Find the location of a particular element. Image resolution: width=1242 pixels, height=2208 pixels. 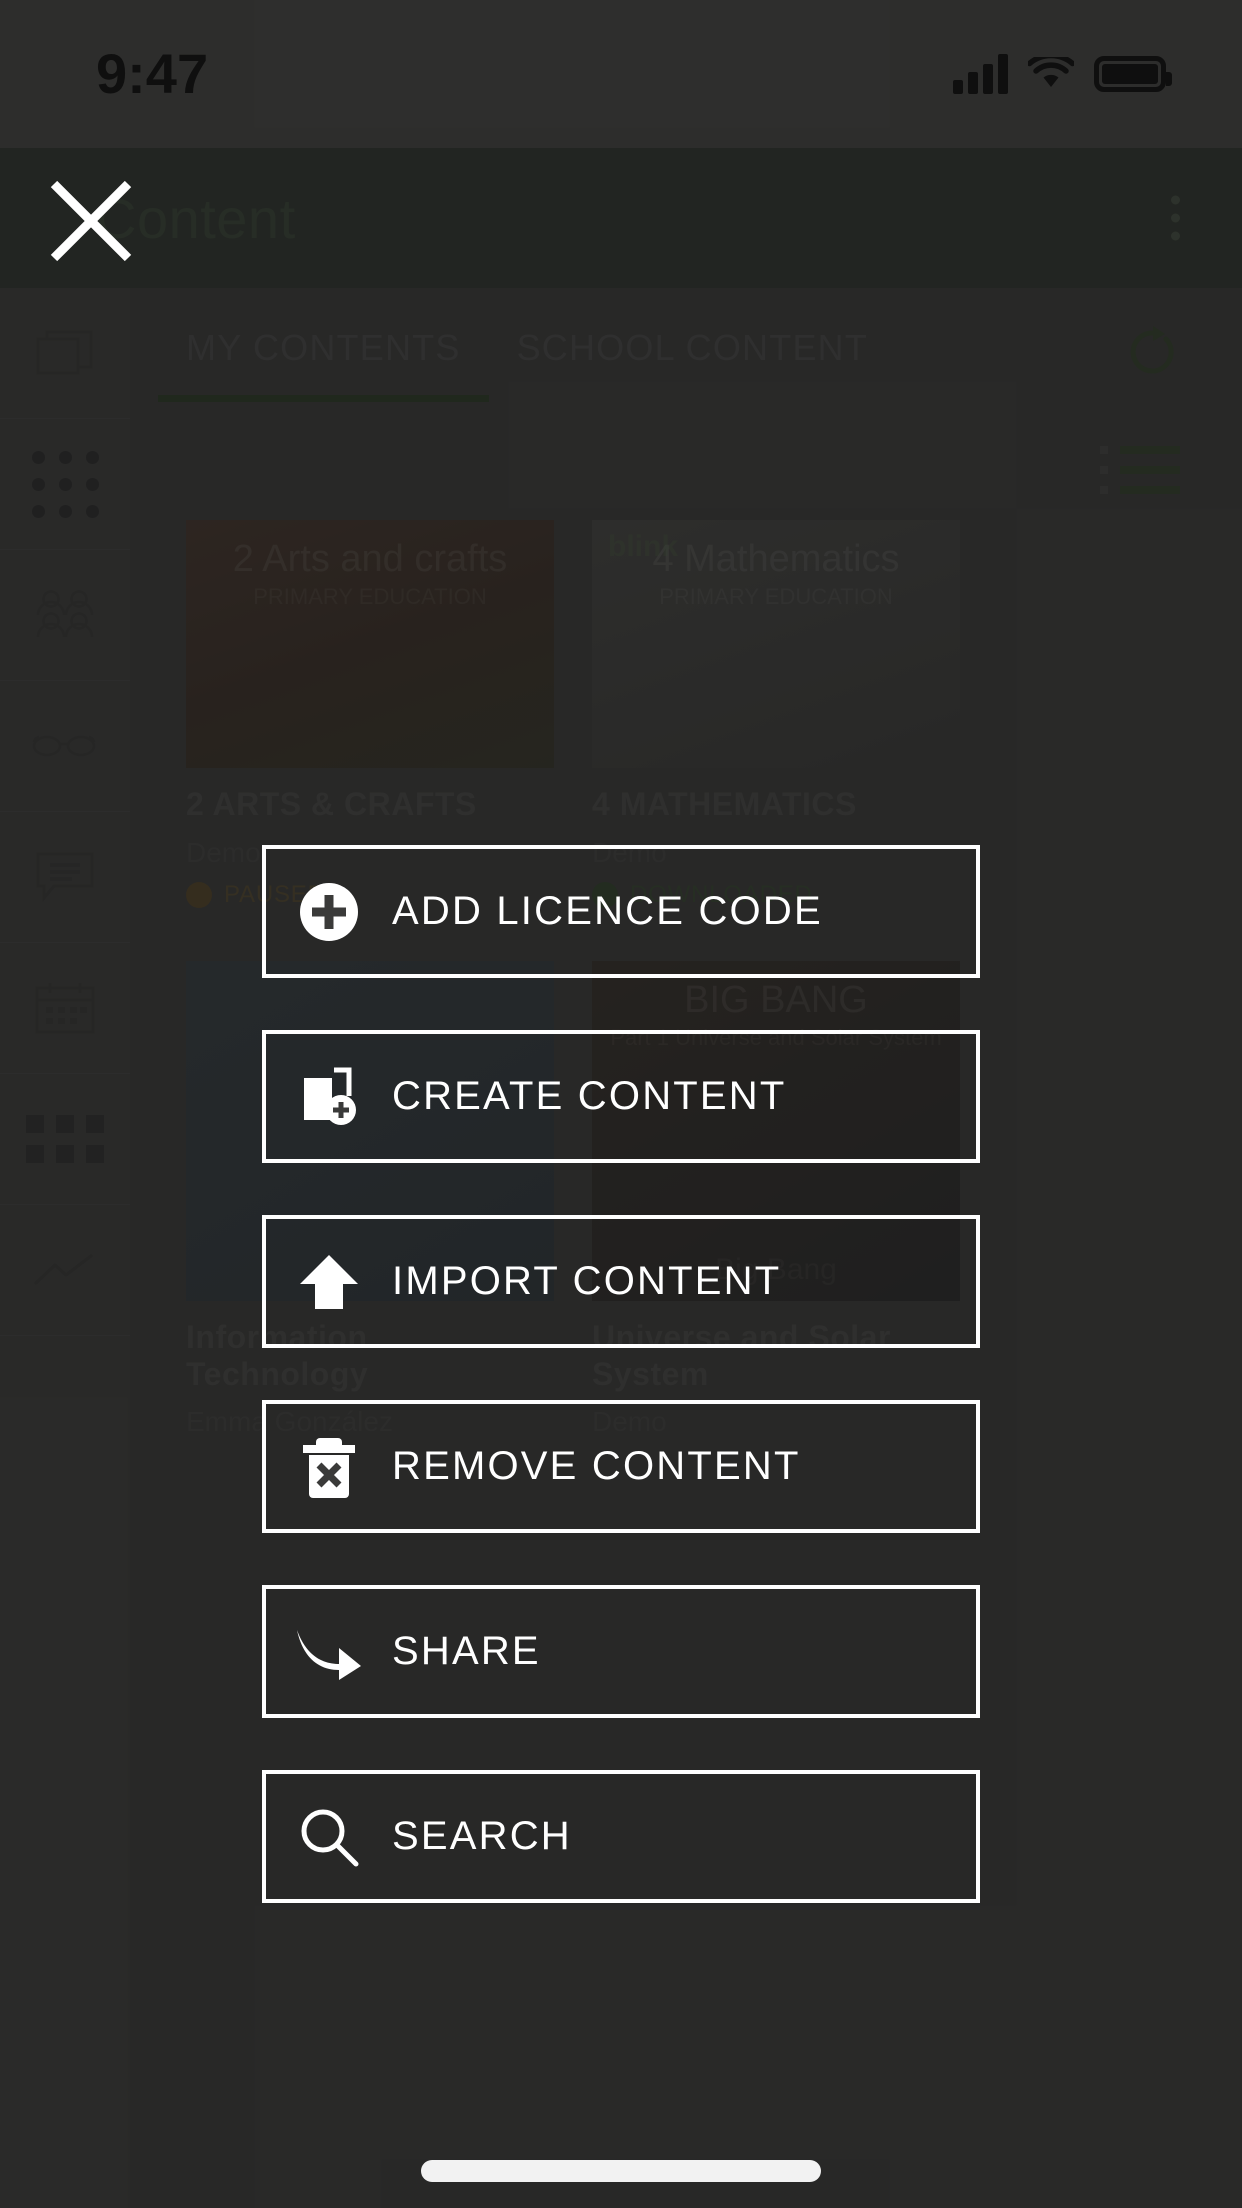

wifi-icon is located at coordinates (1051, 72).